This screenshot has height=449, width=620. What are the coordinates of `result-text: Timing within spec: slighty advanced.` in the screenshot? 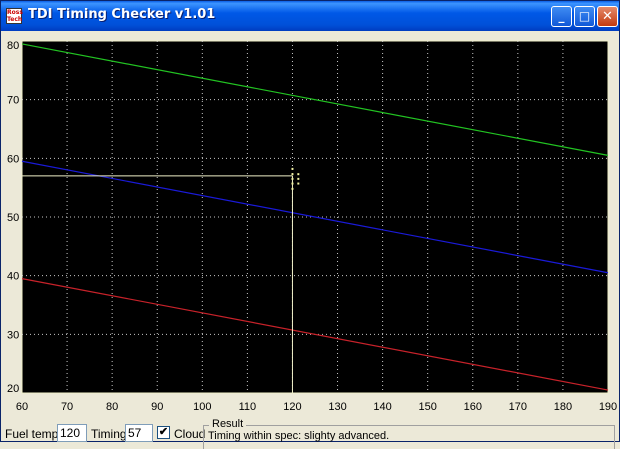 It's located at (299, 436).